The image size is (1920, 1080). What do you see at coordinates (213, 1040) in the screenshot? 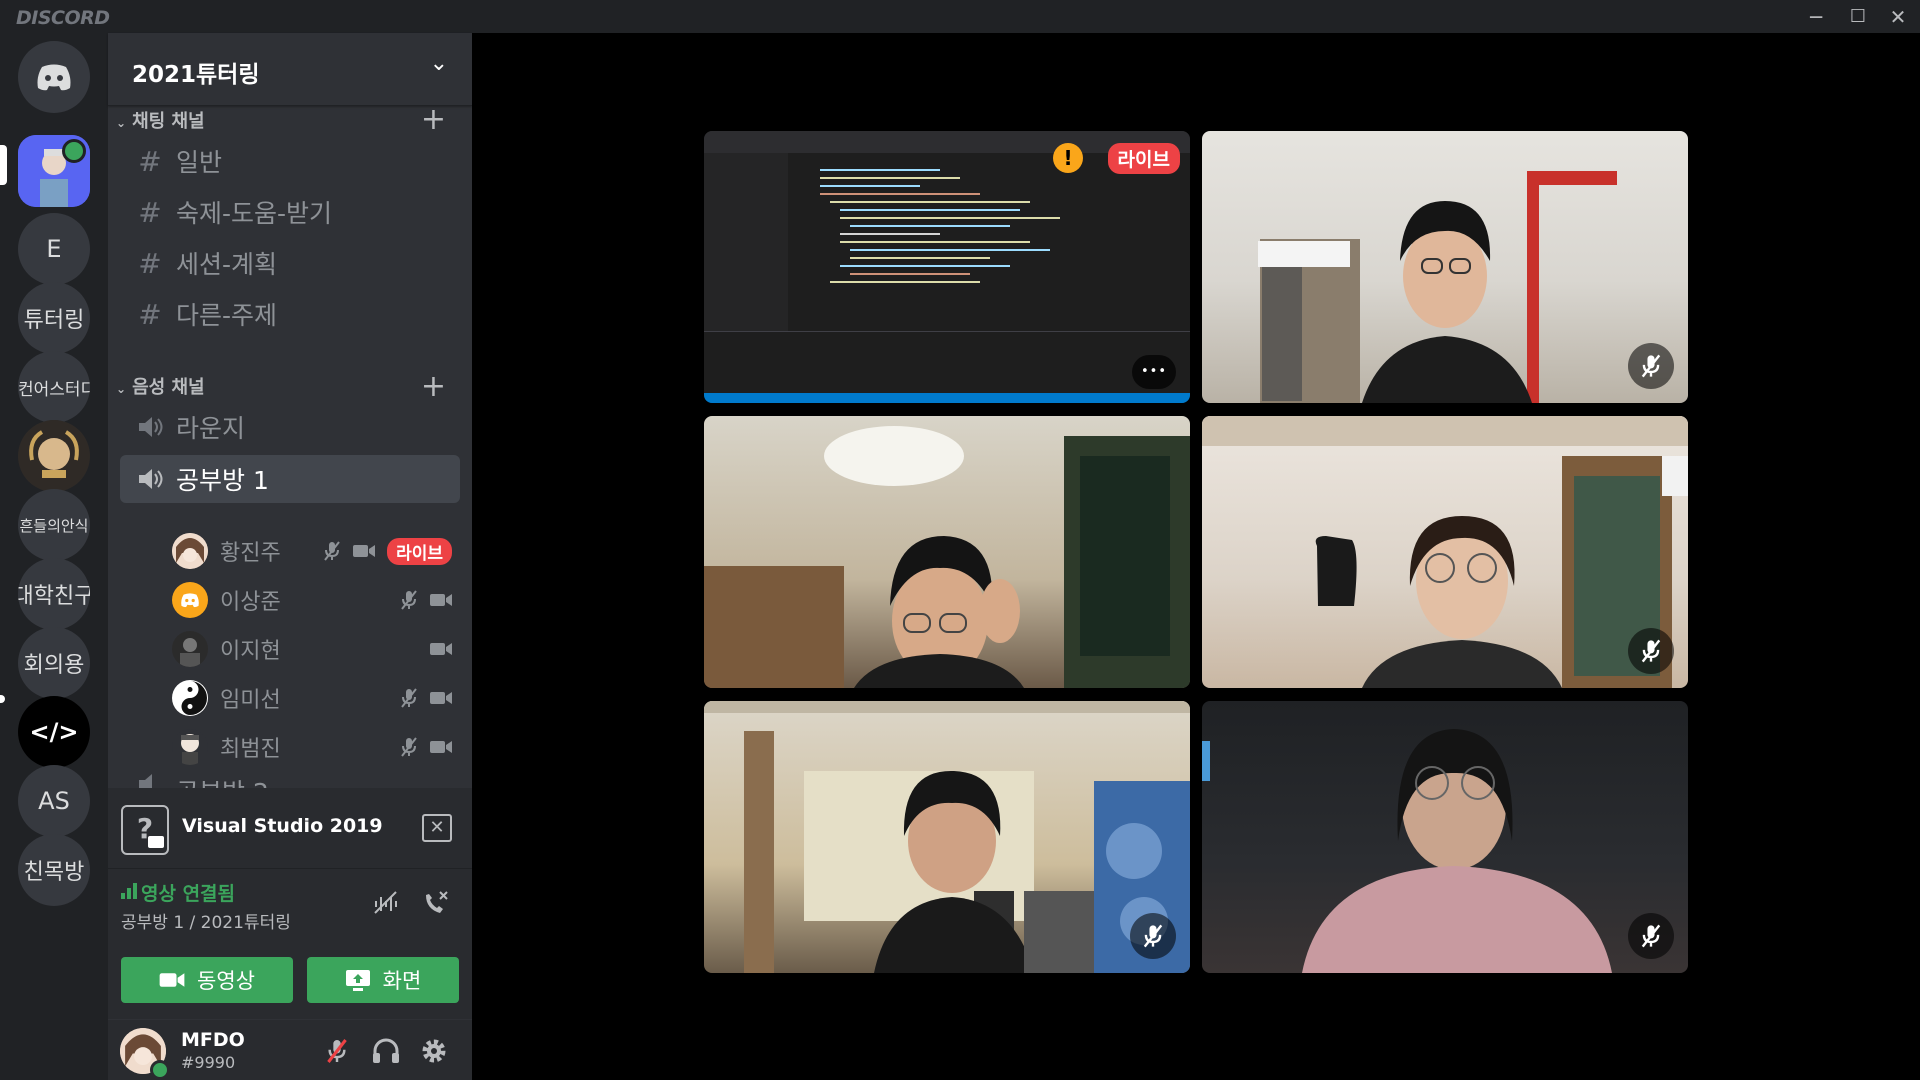
I see `user-name: MFDO` at bounding box center [213, 1040].